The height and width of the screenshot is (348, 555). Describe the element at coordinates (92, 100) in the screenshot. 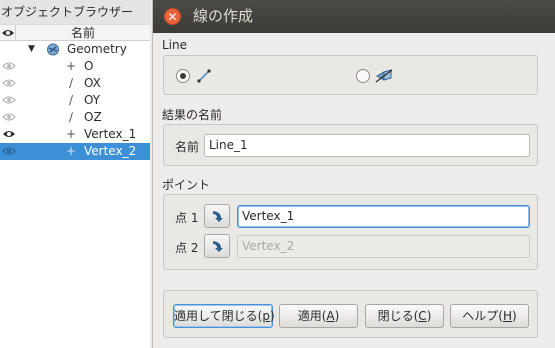

I see `tree-item-label: OY` at that location.